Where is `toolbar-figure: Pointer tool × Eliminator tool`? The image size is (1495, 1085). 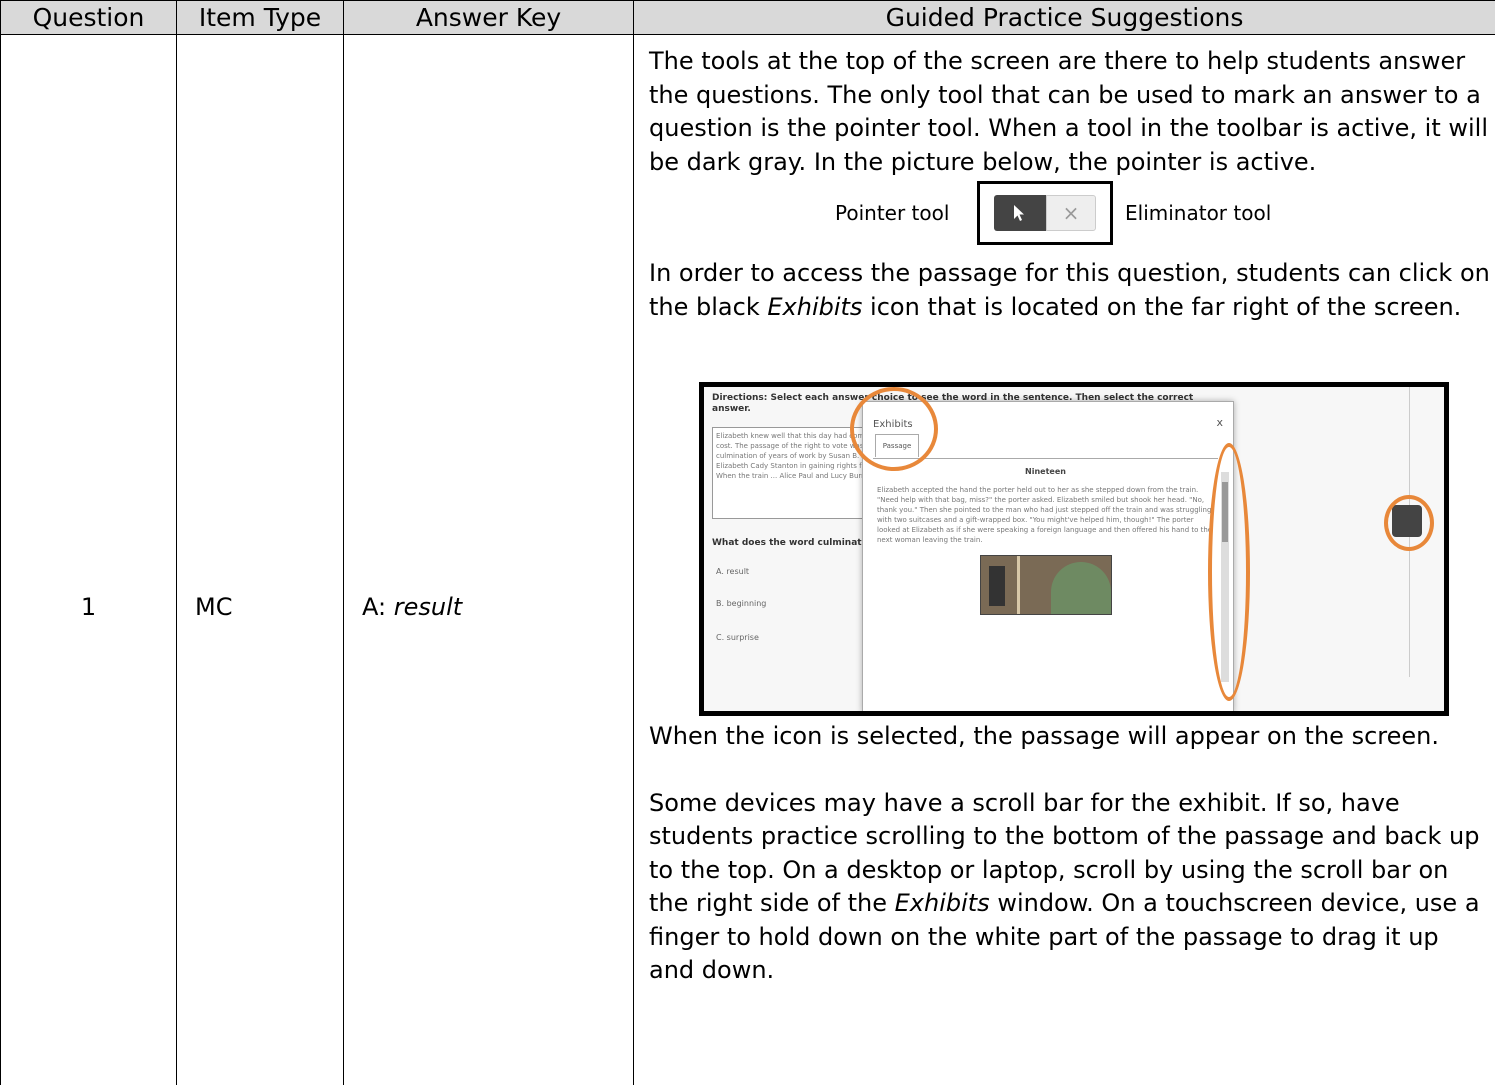 toolbar-figure: Pointer tool × Eliminator tool is located at coordinates (1070, 218).